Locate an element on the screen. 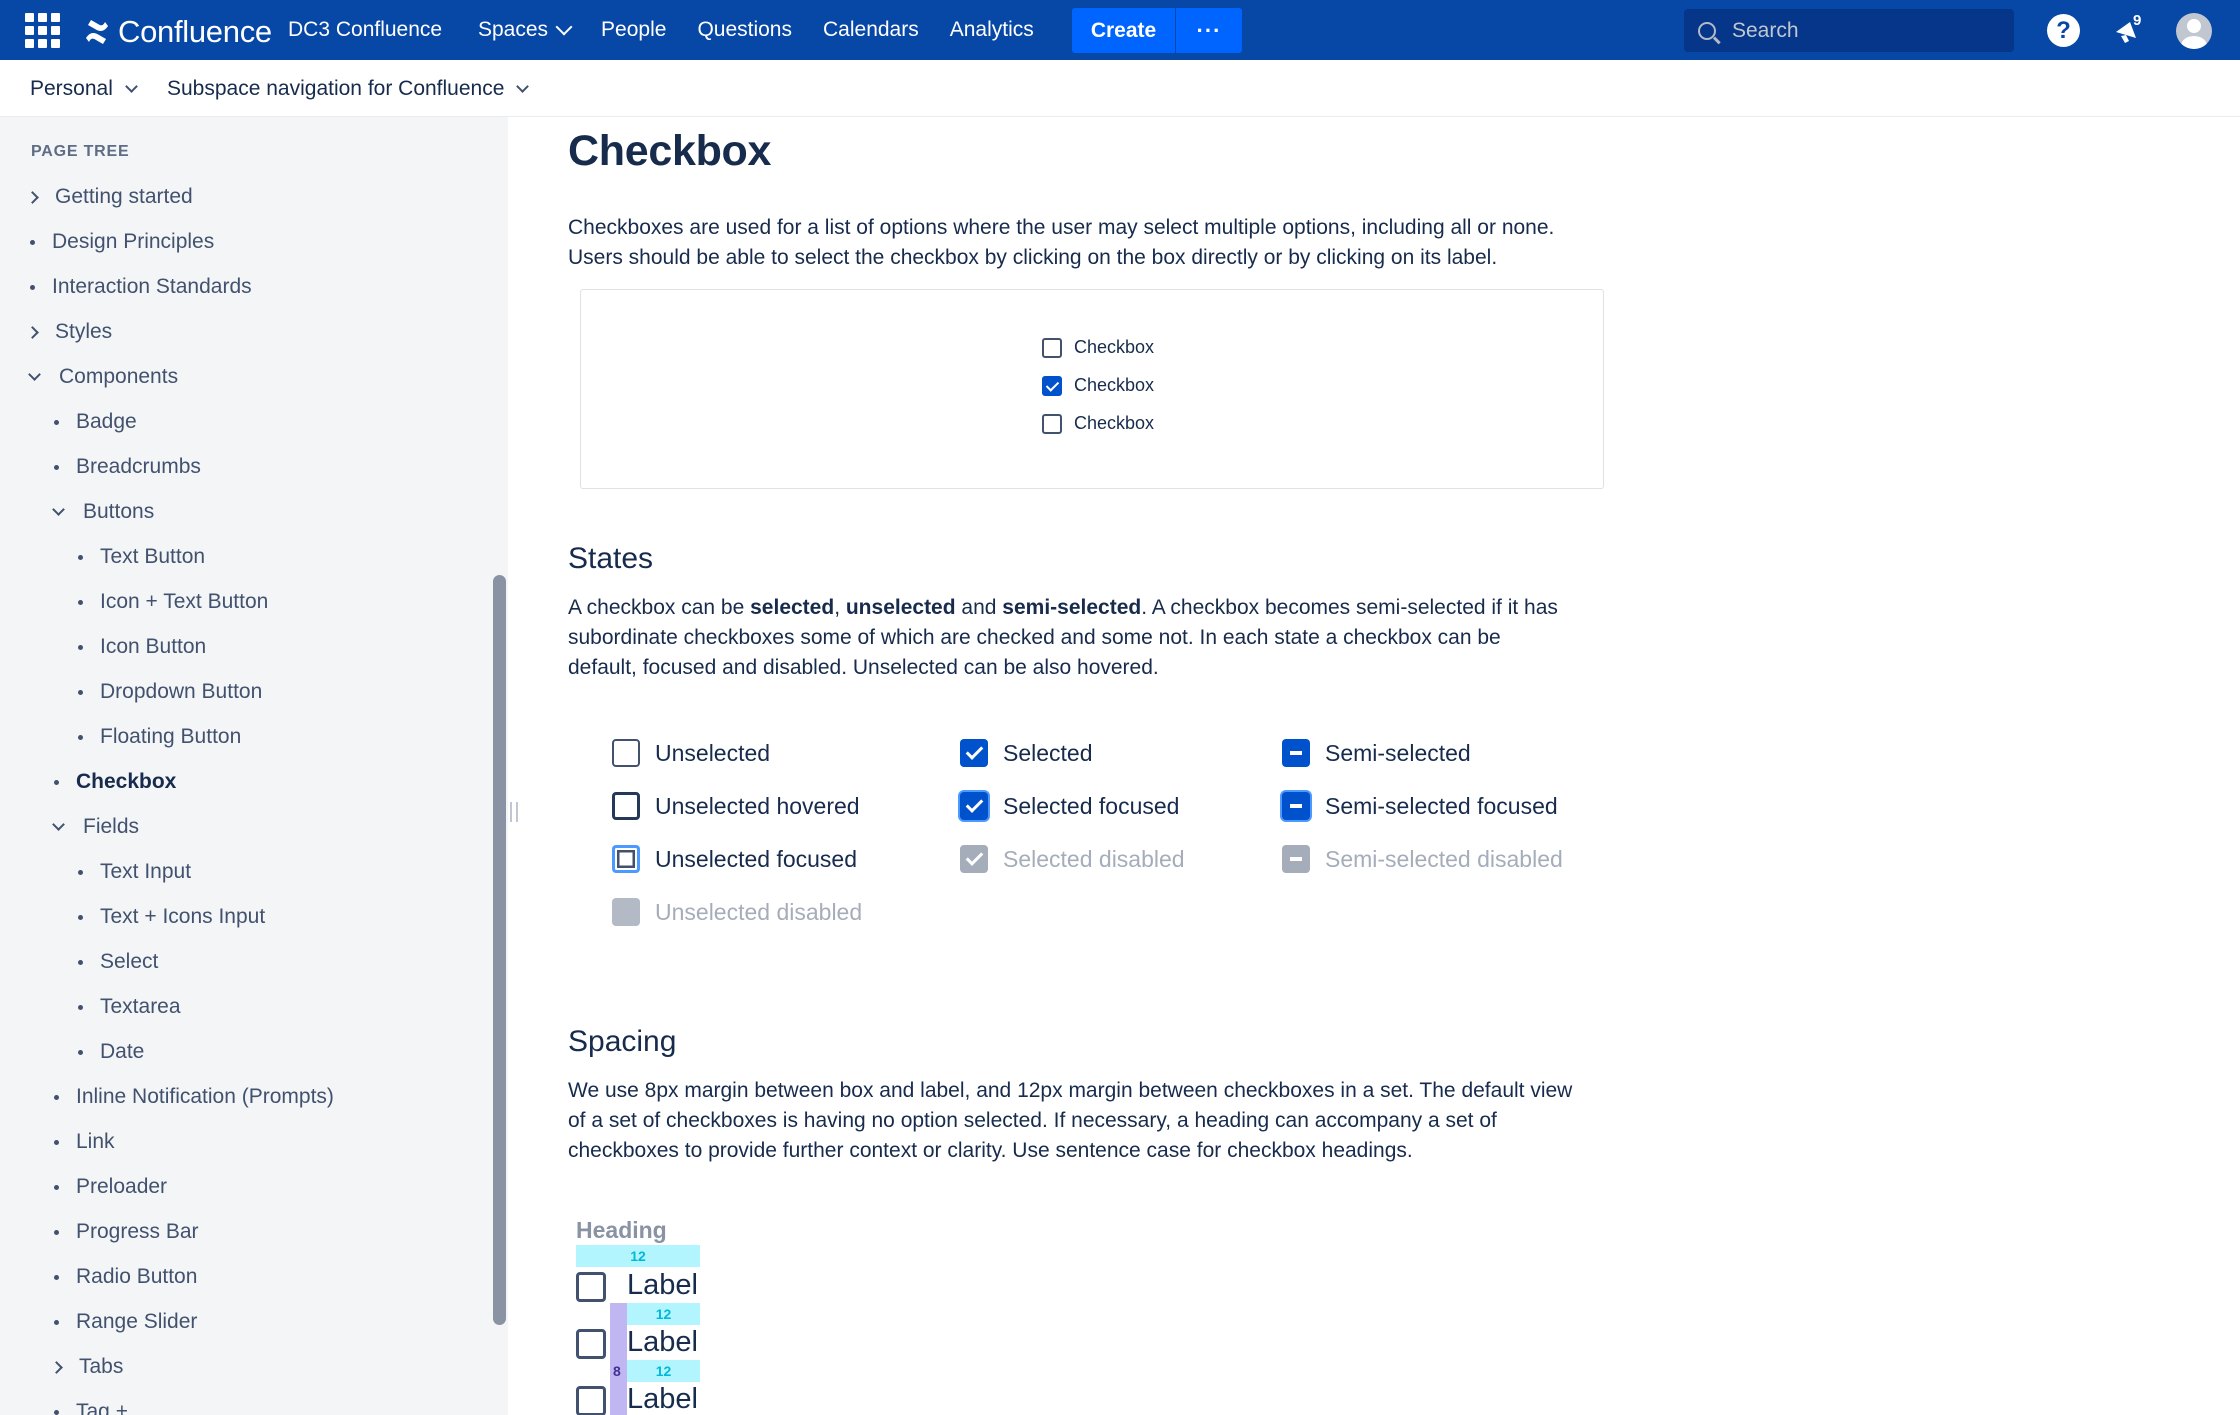  checkbox-checked-icon is located at coordinates (1052, 385).